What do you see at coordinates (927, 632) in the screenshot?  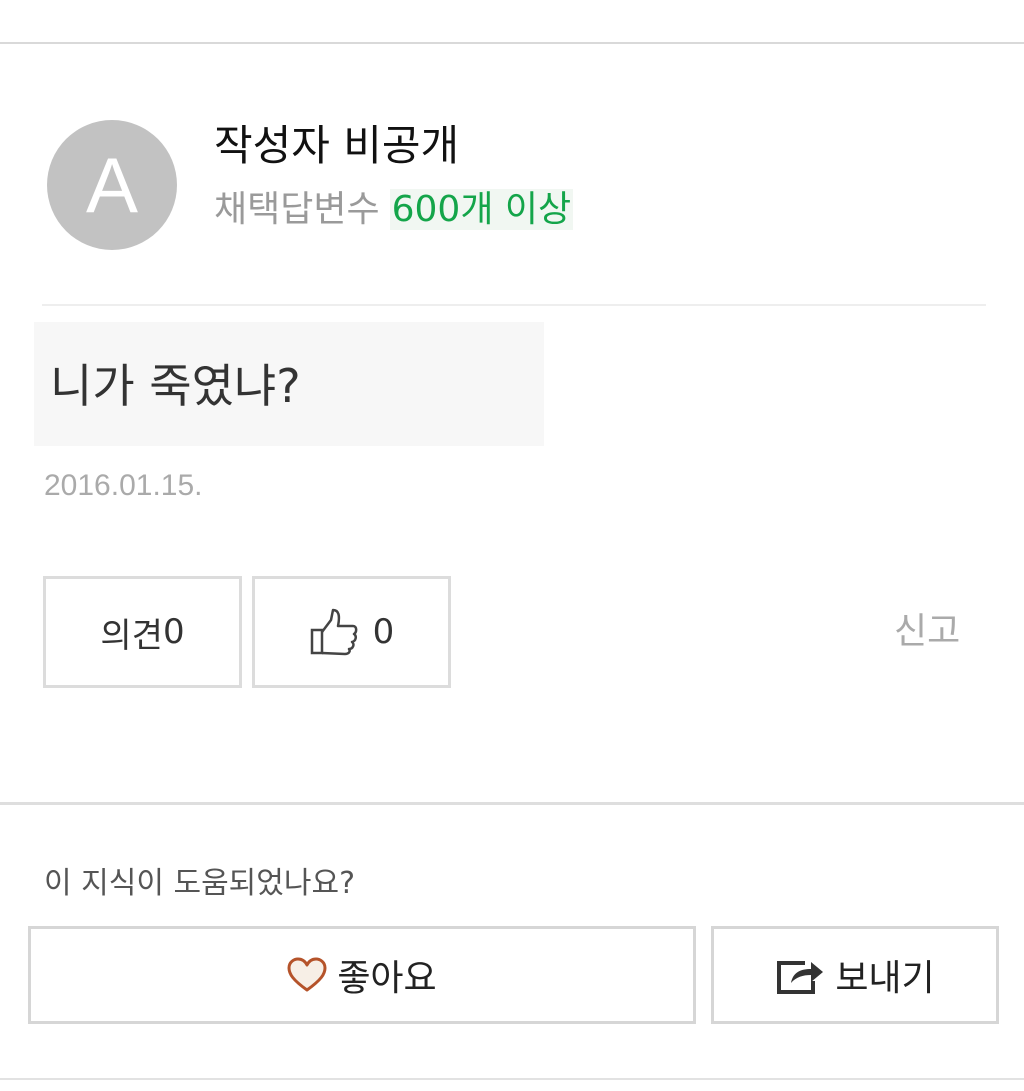 I see `report-link: 신고` at bounding box center [927, 632].